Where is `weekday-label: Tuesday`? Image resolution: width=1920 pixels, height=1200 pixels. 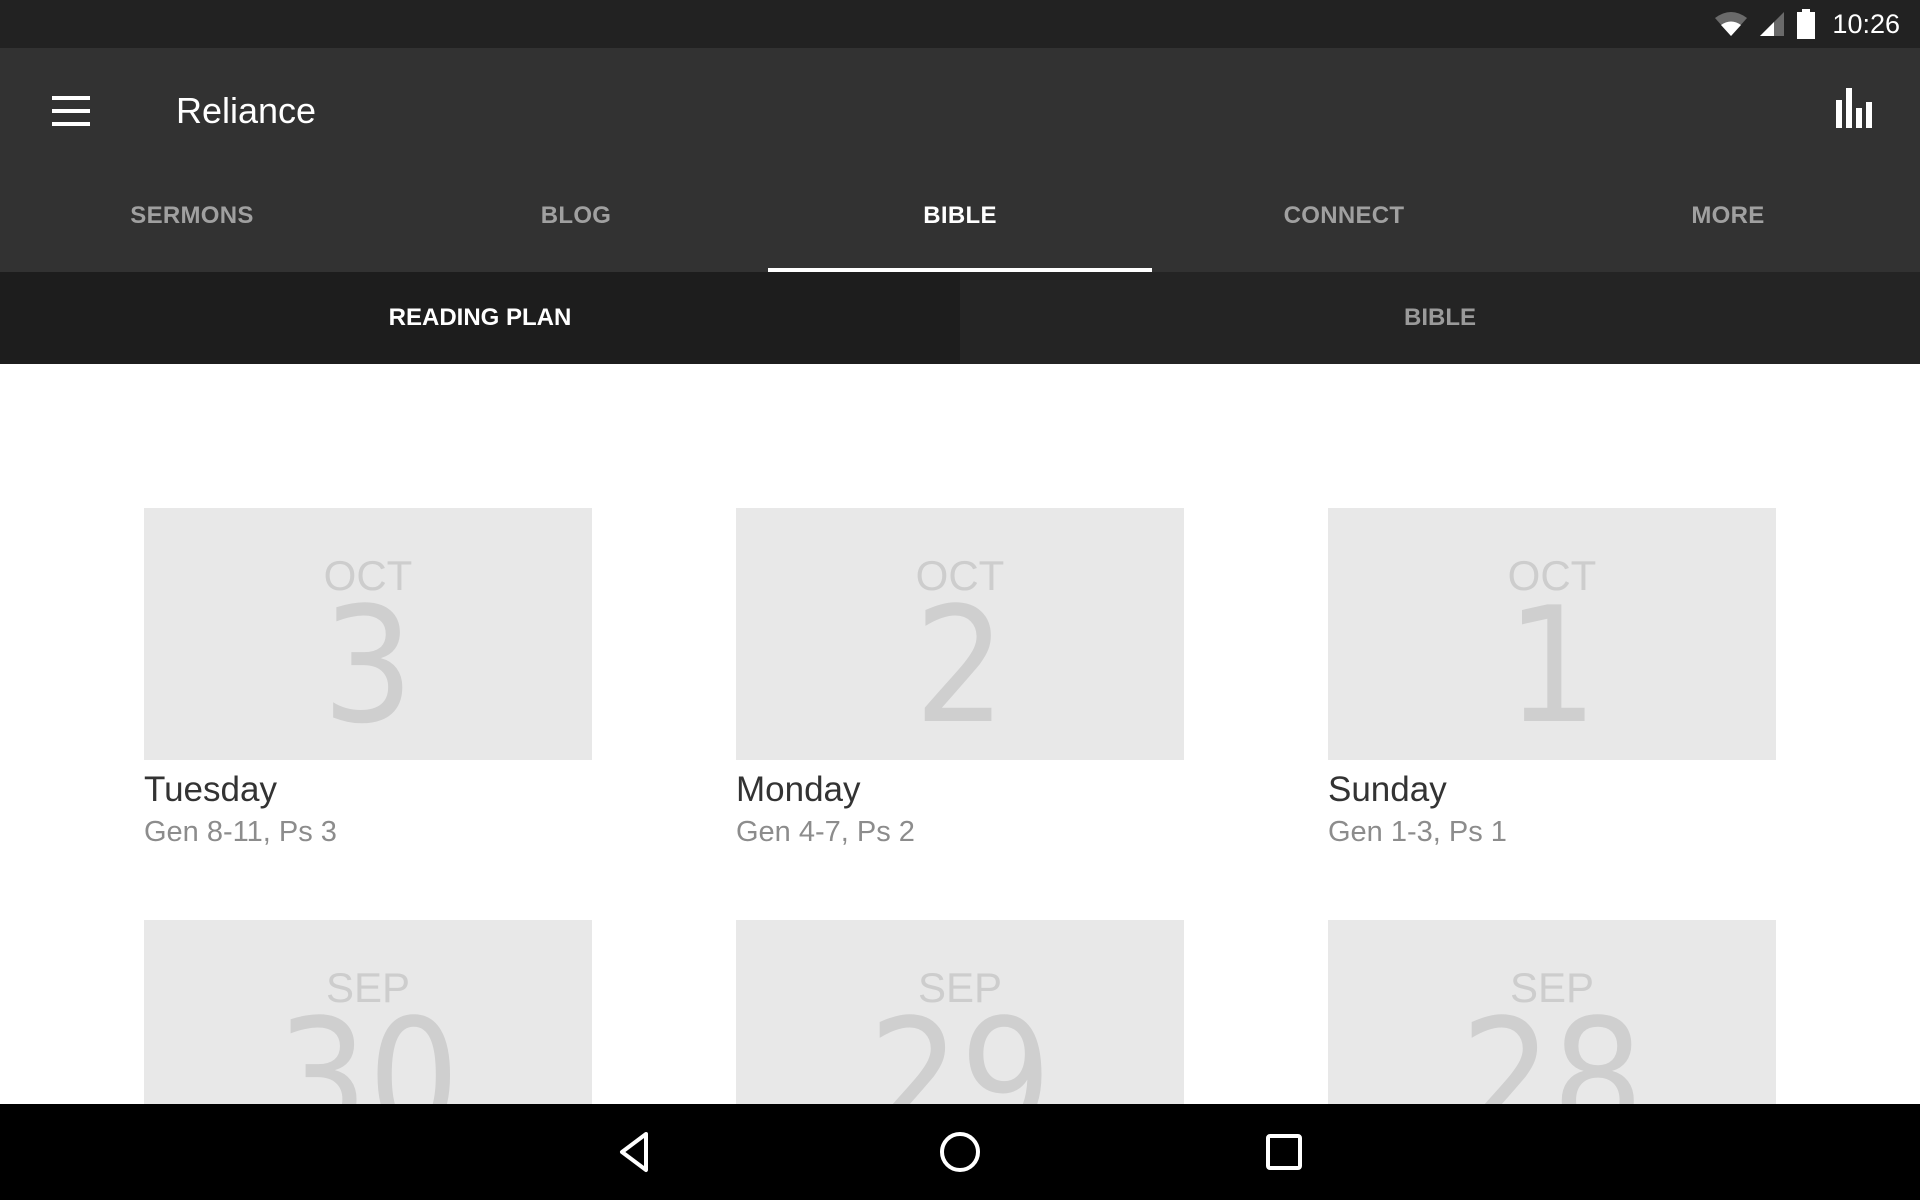
weekday-label: Tuesday is located at coordinates (210, 789).